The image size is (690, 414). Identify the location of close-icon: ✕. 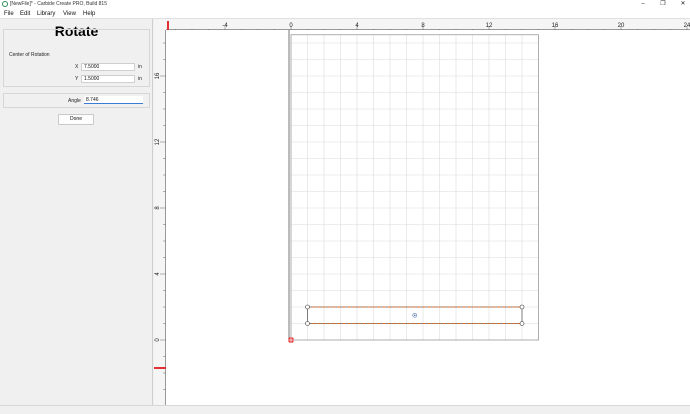
(683, 4).